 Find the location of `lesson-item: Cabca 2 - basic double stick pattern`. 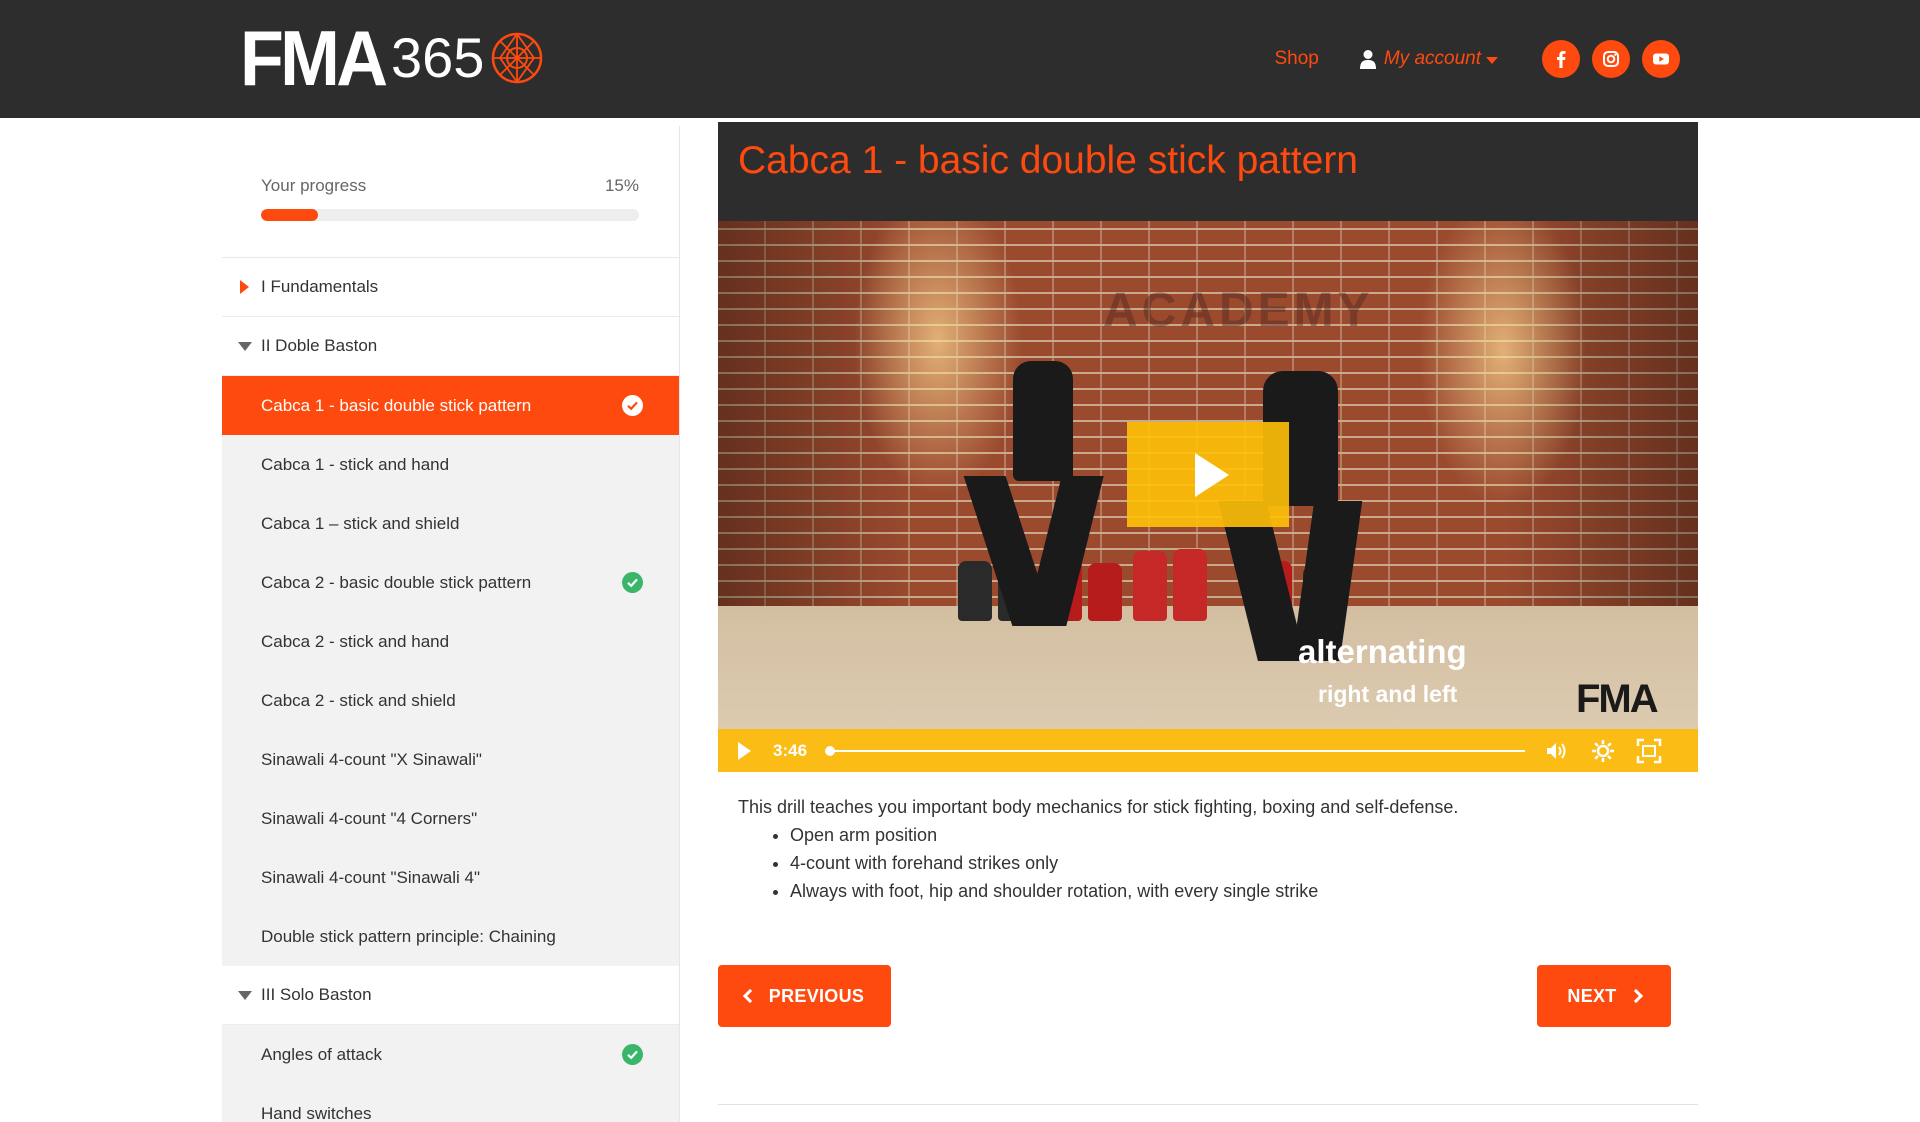

lesson-item: Cabca 2 - basic double stick pattern is located at coordinates (450, 582).